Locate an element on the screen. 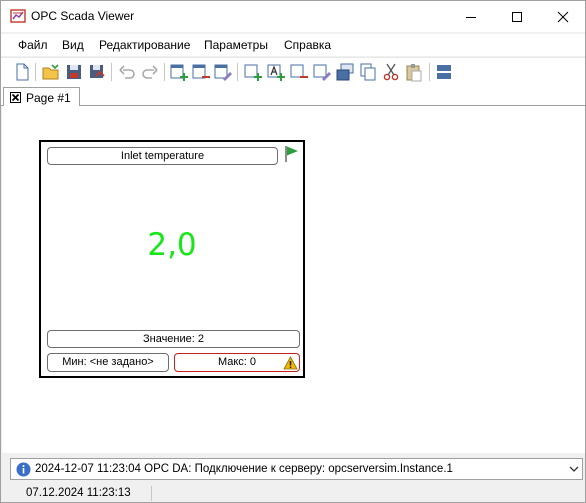 This screenshot has width=586, height=503. bring-to-front-icon is located at coordinates (345, 72).